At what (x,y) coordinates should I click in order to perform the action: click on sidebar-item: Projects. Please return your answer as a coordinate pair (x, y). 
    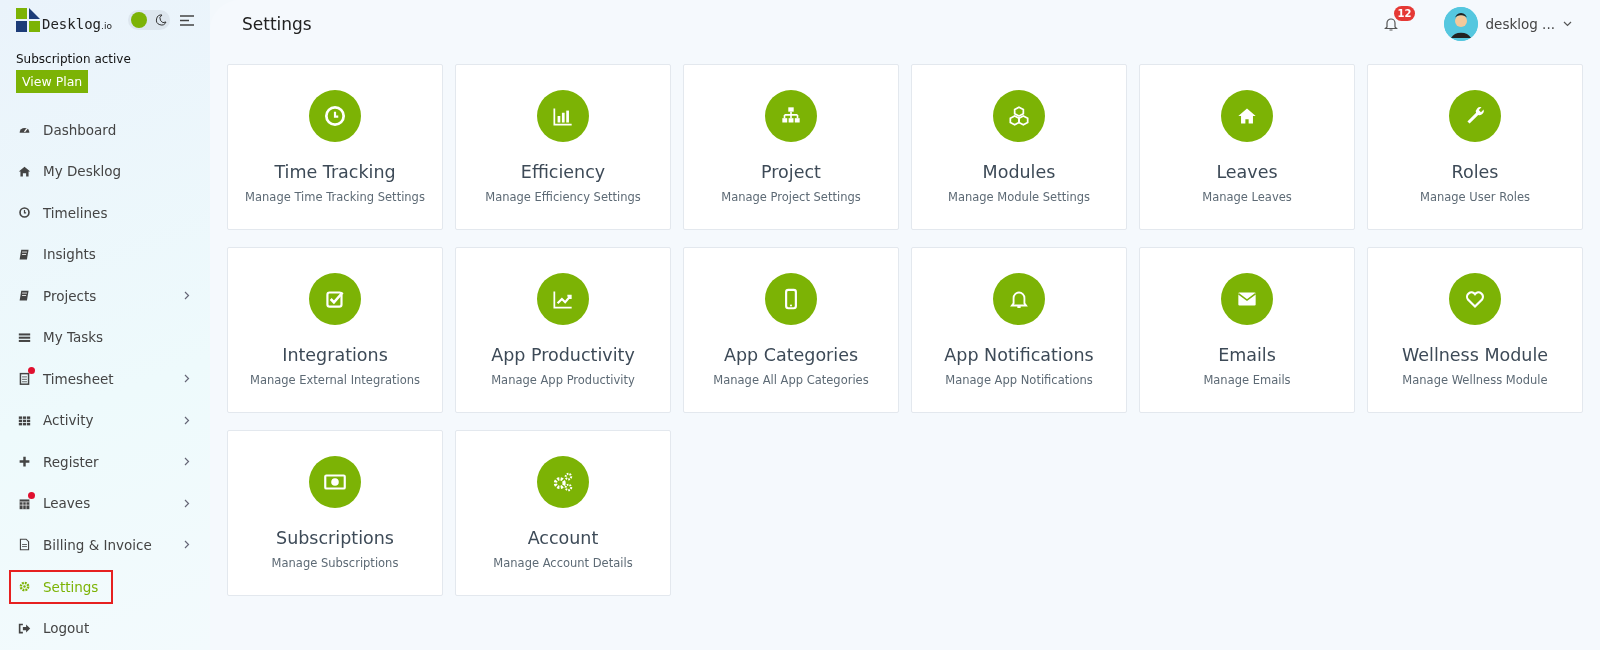
    Looking at the image, I should click on (105, 296).